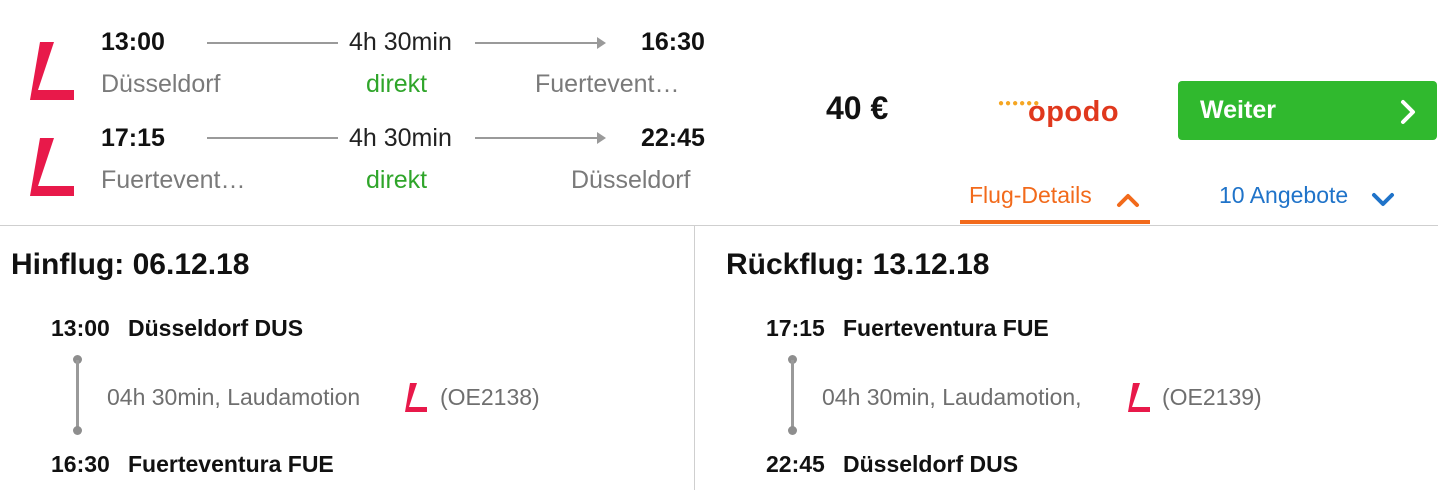  I want to click on outbound-detail-dep-time: 13:00, so click(80, 328).